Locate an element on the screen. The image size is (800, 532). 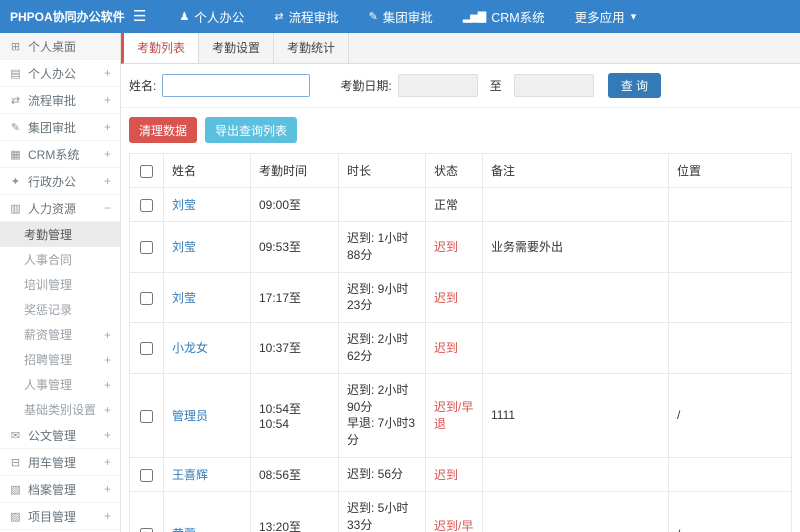
clean-data-button: 清理数据 is located at coordinates (163, 130).